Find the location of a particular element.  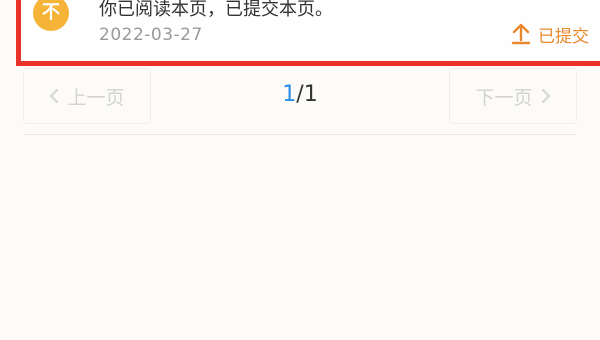

next-page-label: 下一页 is located at coordinates (504, 97).